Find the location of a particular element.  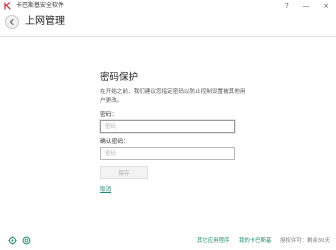

other-products-link: 其它应用程序 is located at coordinates (213, 241).